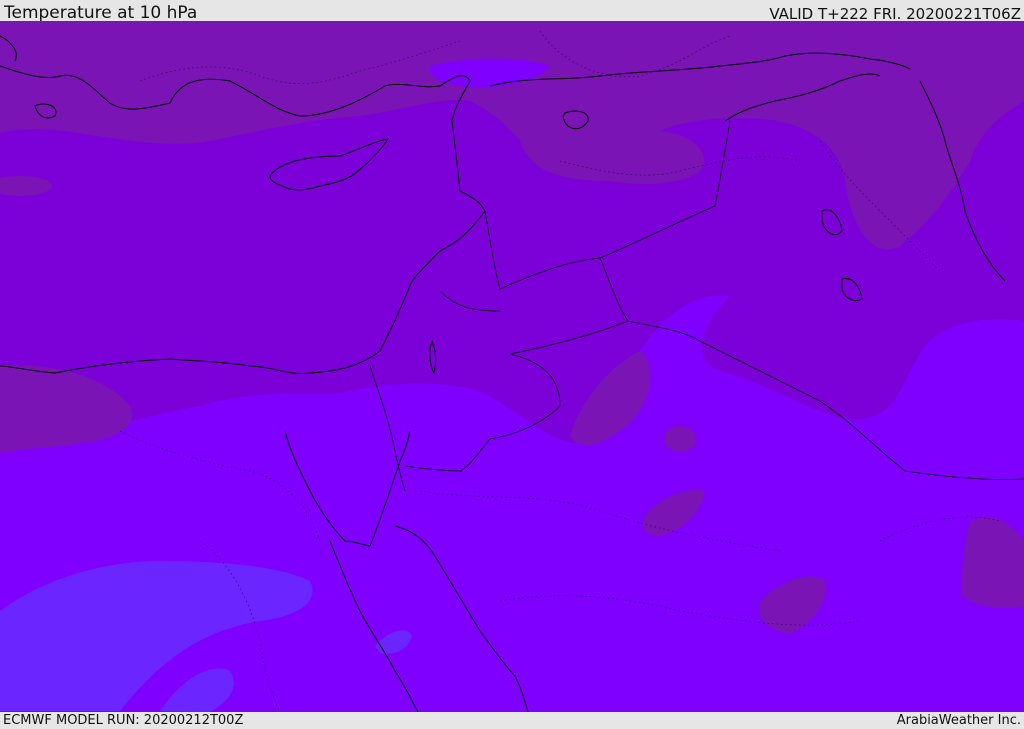 The width and height of the screenshot is (1024, 729). I want to click on map-title: Temperature at 10 hPa, so click(101, 13).